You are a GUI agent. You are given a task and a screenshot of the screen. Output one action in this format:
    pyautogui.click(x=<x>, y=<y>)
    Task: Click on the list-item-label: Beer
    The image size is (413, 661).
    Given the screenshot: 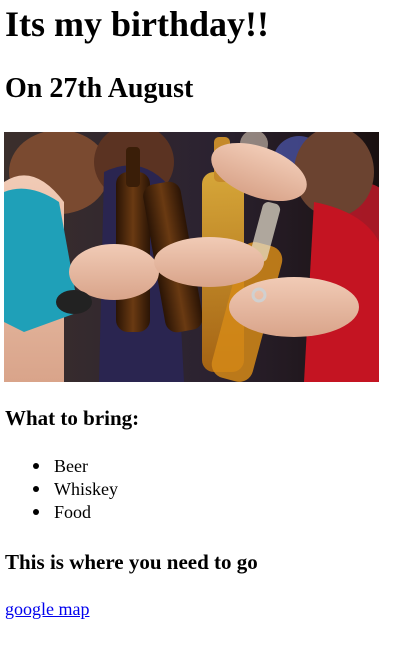 What is the action you would take?
    pyautogui.click(x=71, y=466)
    